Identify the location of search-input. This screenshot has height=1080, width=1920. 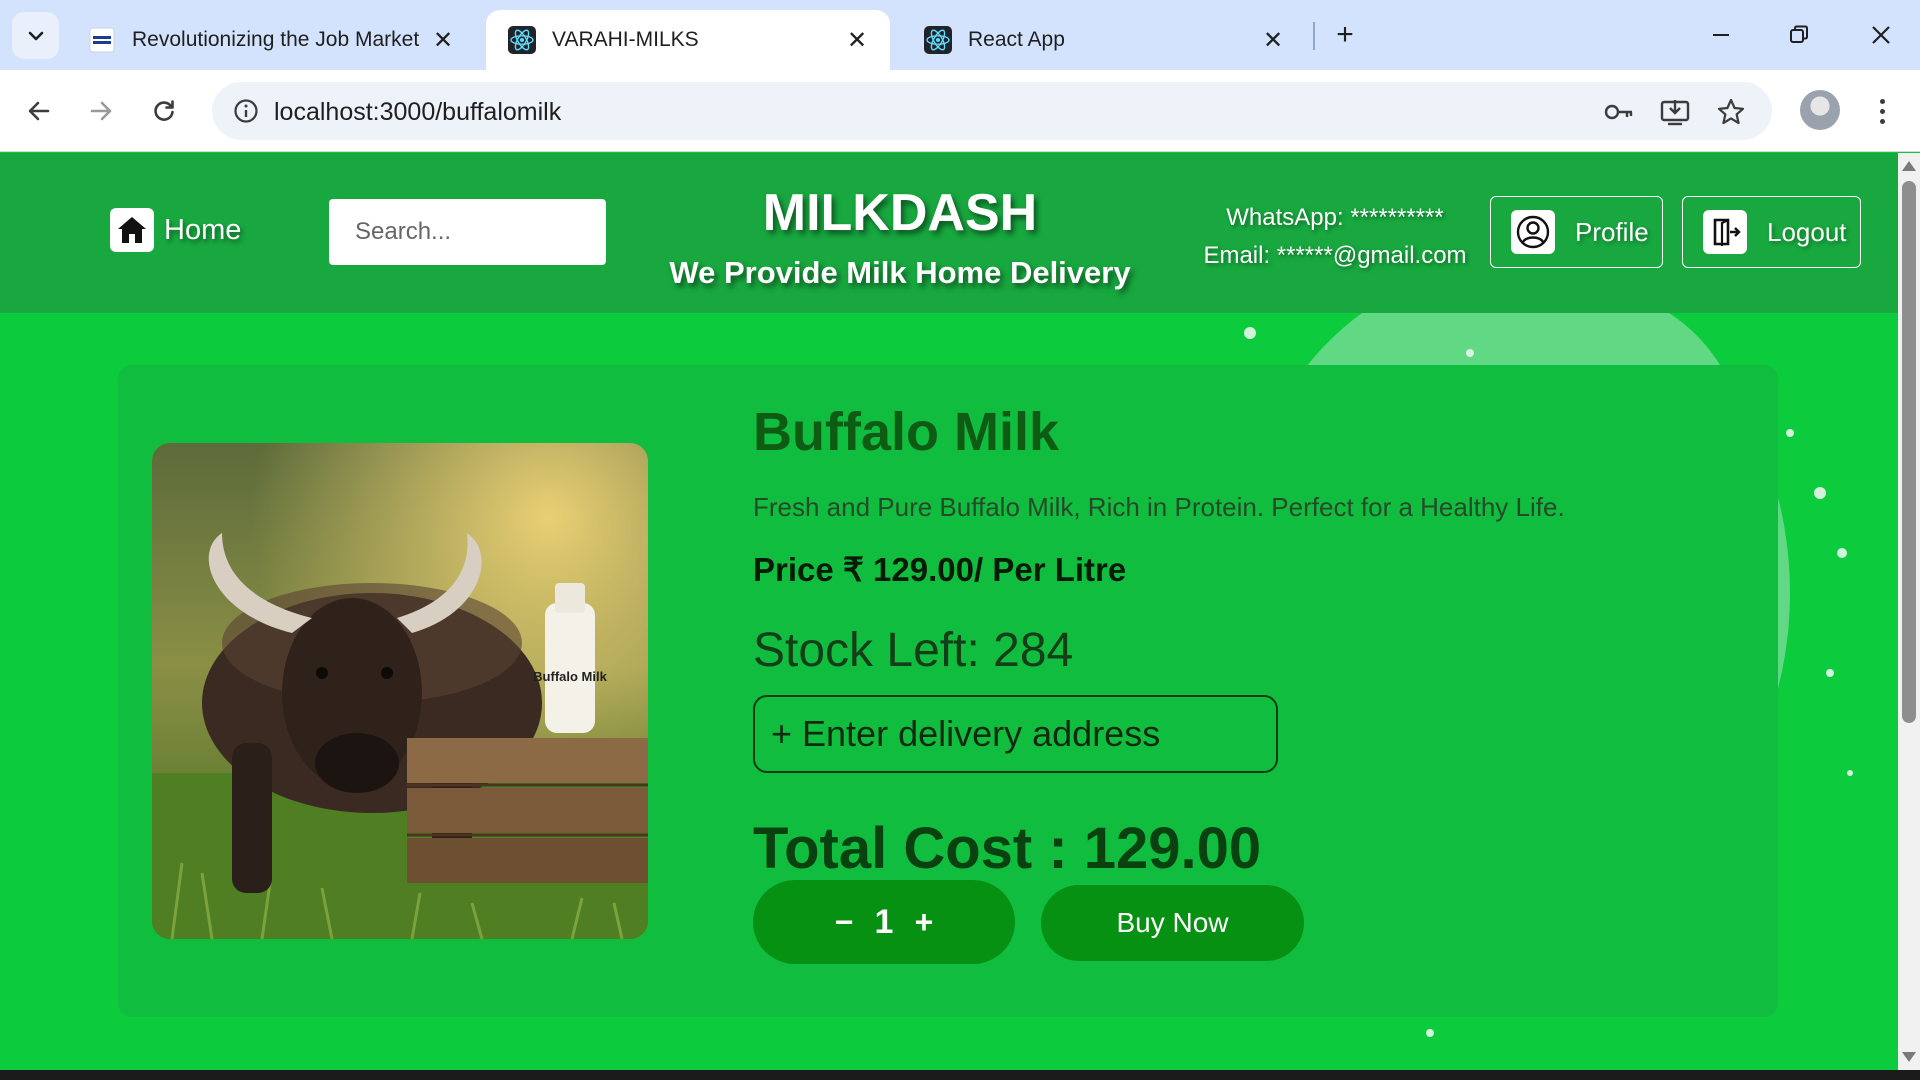
(467, 232).